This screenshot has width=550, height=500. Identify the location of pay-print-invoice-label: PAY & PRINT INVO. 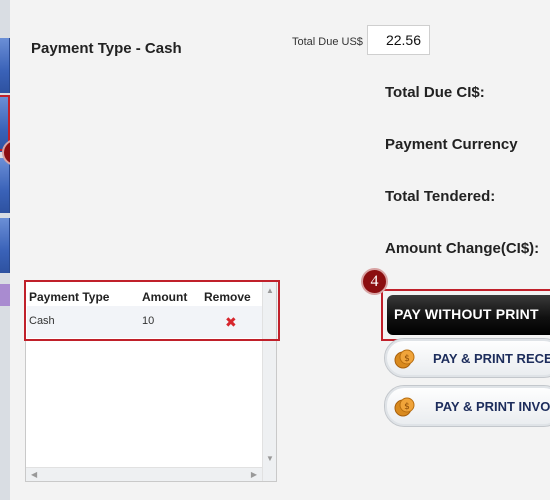
(492, 406).